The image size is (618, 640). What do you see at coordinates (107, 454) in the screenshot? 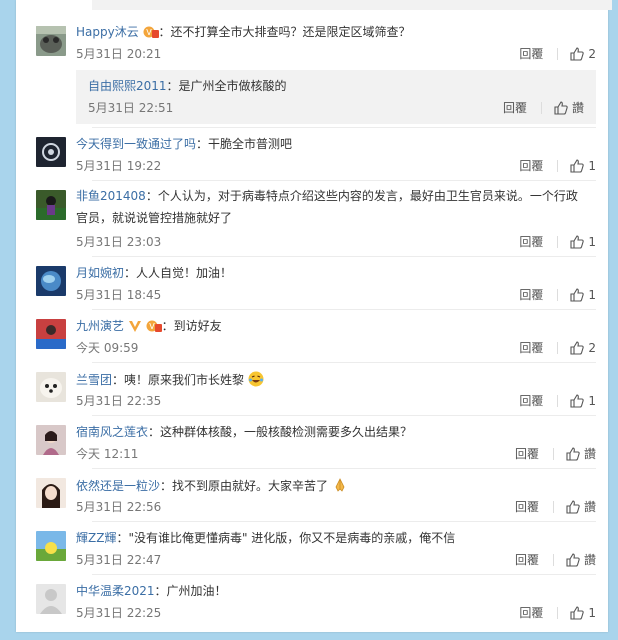
I see `comment-time: 今天 12:11` at bounding box center [107, 454].